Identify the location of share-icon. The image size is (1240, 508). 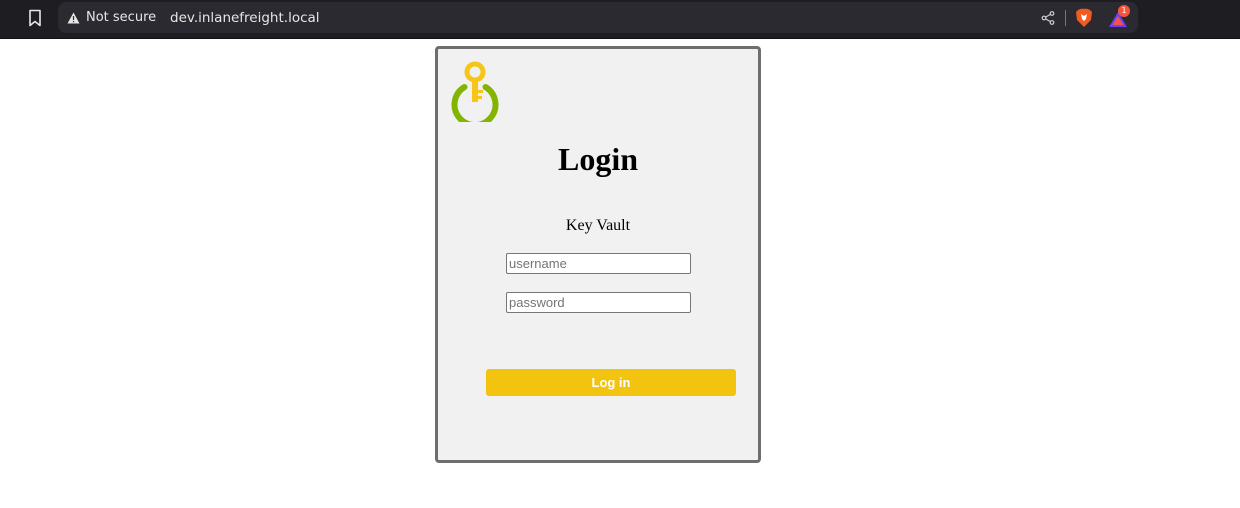
(1048, 18).